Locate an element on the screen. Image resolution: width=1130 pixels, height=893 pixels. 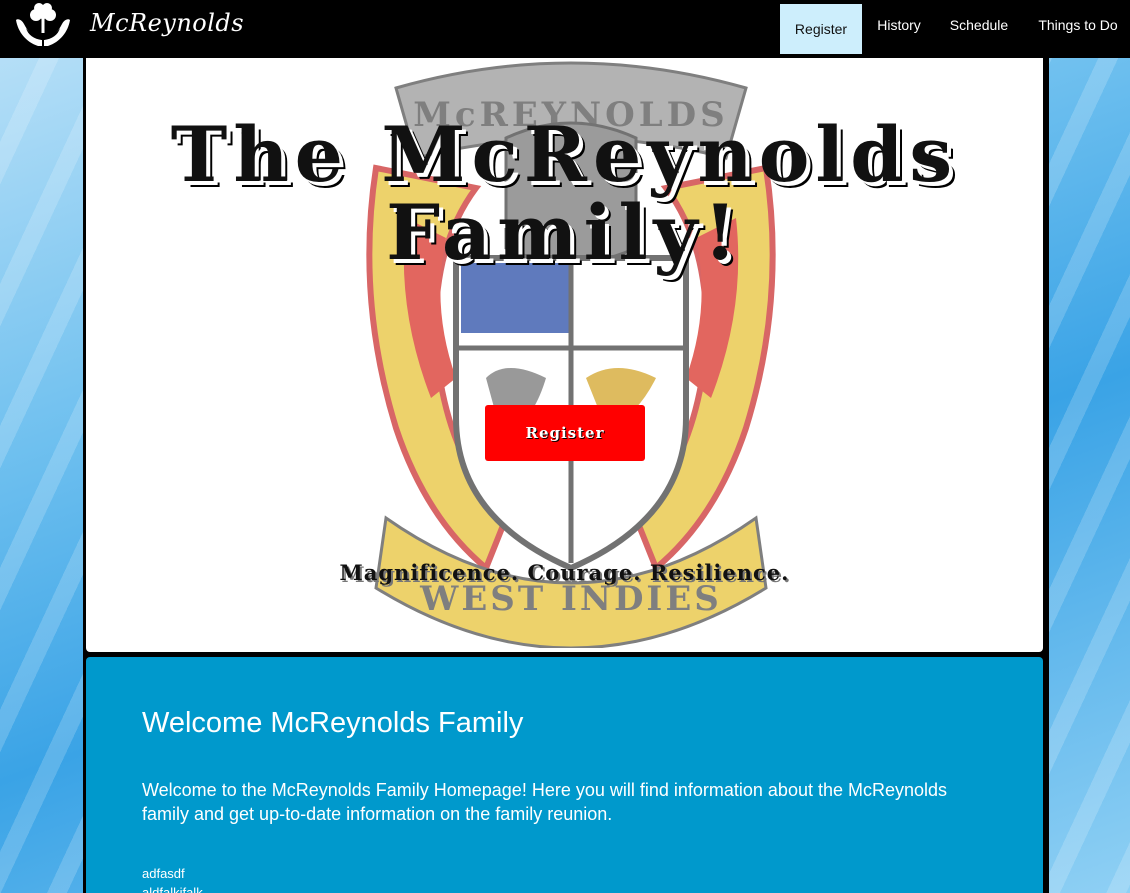
hero-register-button: Register is located at coordinates (565, 433).